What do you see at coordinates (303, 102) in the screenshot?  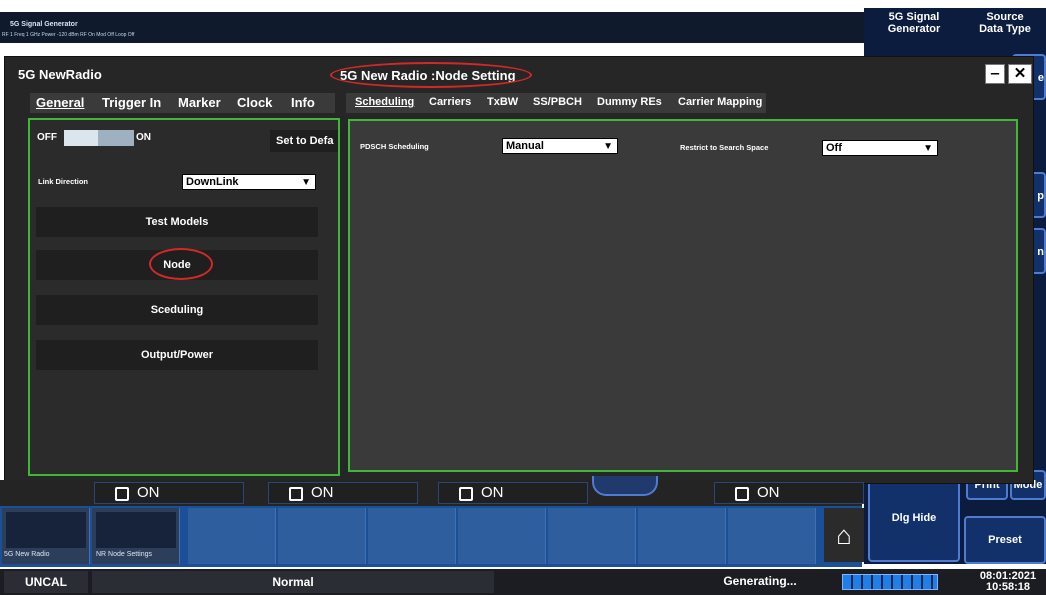 I see `tab-info: Info` at bounding box center [303, 102].